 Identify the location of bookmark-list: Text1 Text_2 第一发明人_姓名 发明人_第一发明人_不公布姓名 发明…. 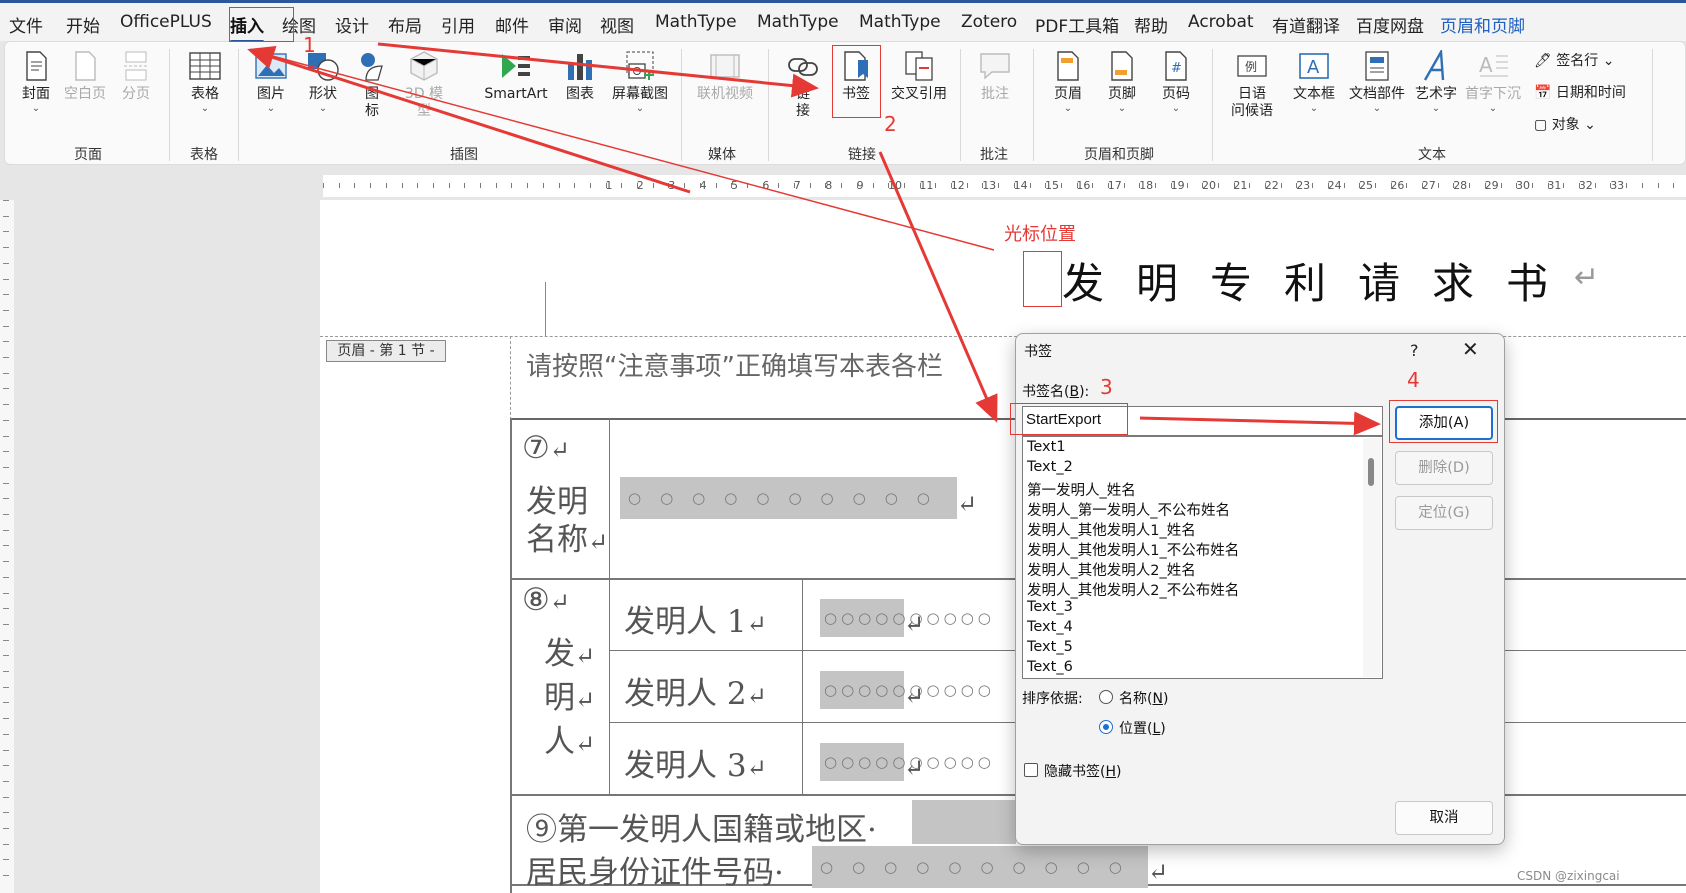
(1202, 557).